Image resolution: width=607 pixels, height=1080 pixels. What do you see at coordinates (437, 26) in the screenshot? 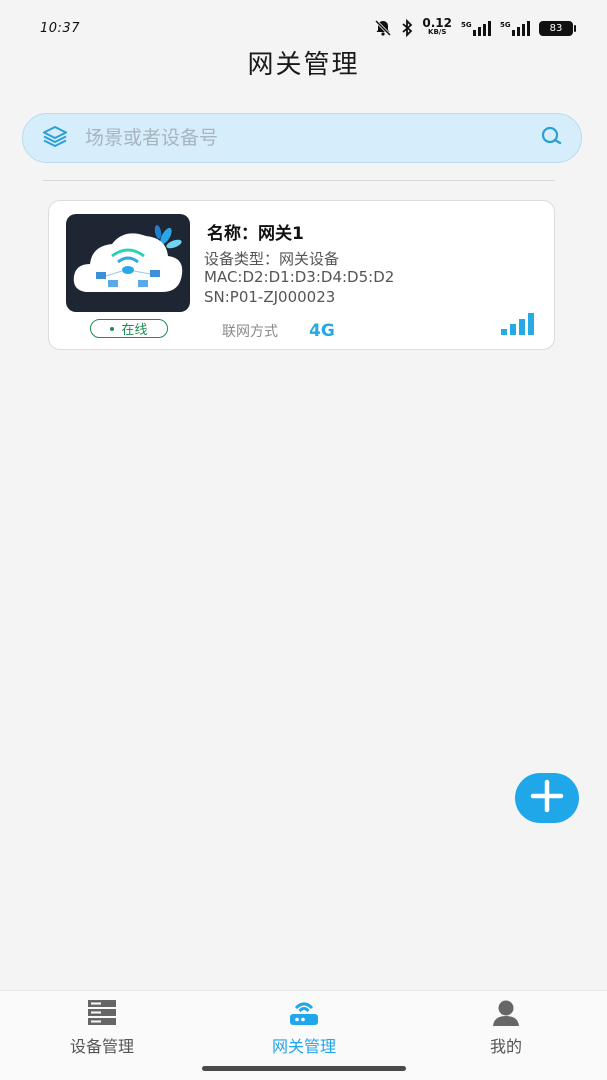
I see `network-speed: 0.12 KB/S` at bounding box center [437, 26].